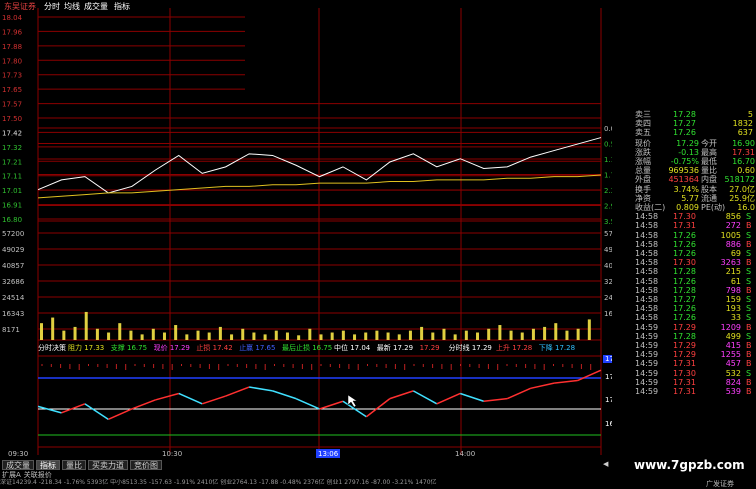  I want to click on volume-tick-label-right: 32686, so click(608, 282).